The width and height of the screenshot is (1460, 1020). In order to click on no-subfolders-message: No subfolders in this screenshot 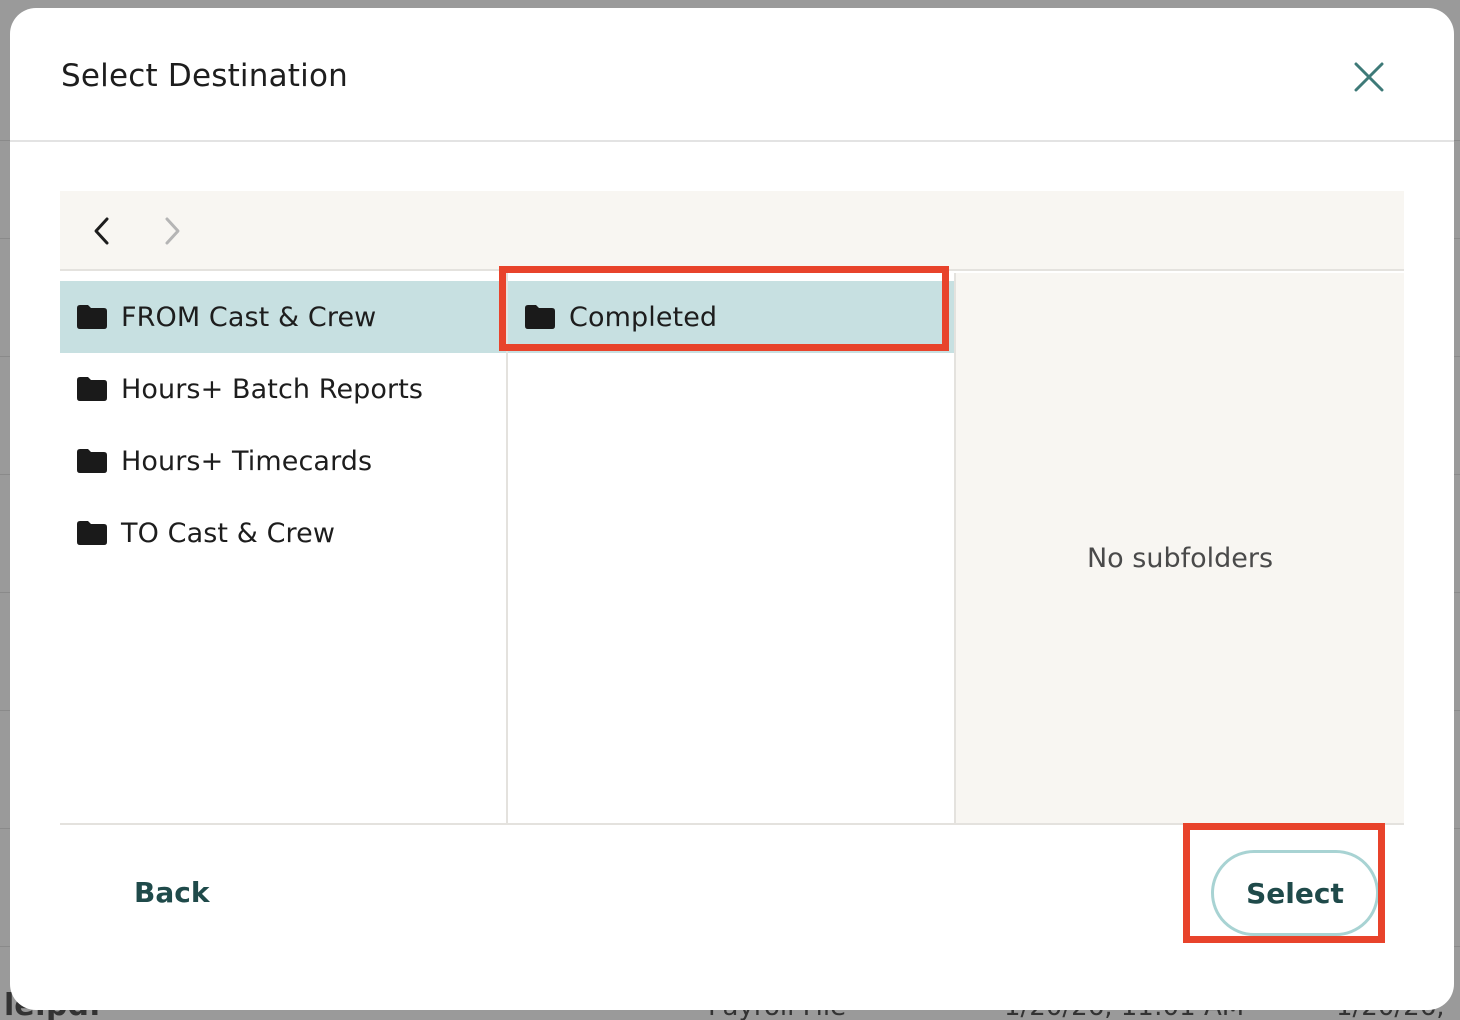, I will do `click(1180, 558)`.